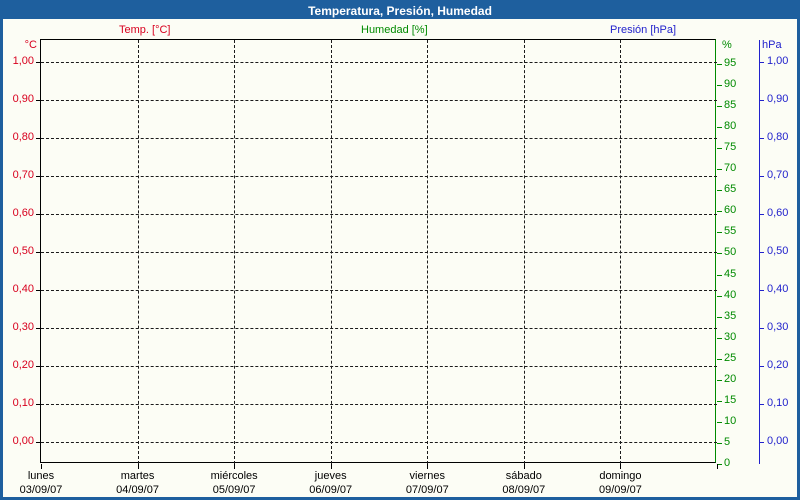 Image resolution: width=800 pixels, height=500 pixels. I want to click on humidity-axis-tick-label: 65, so click(730, 189).